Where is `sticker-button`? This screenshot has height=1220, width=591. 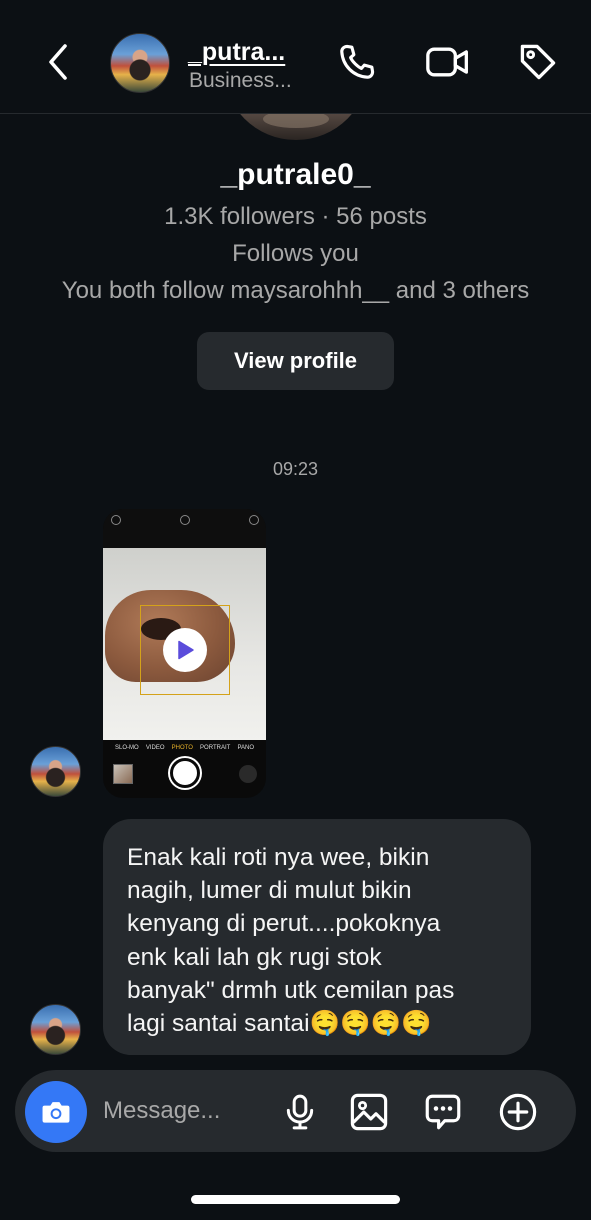 sticker-button is located at coordinates (443, 1112).